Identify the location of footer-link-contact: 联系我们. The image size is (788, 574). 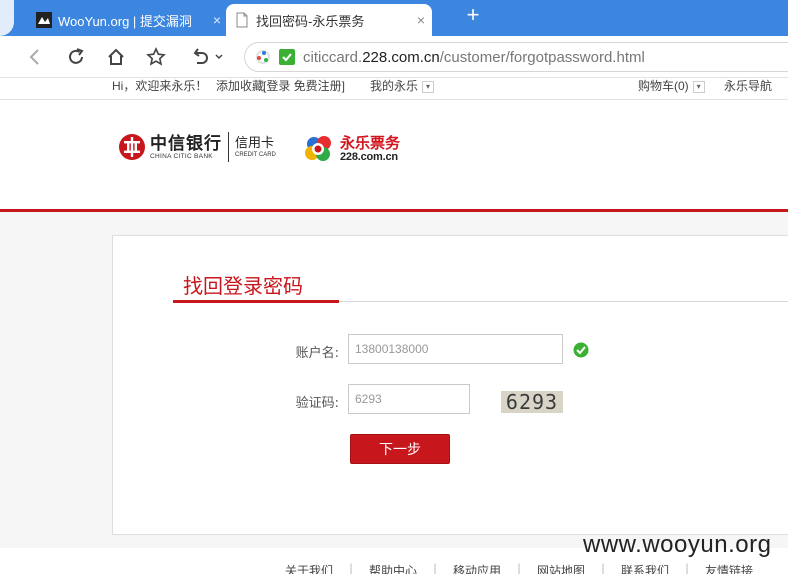
(645, 568).